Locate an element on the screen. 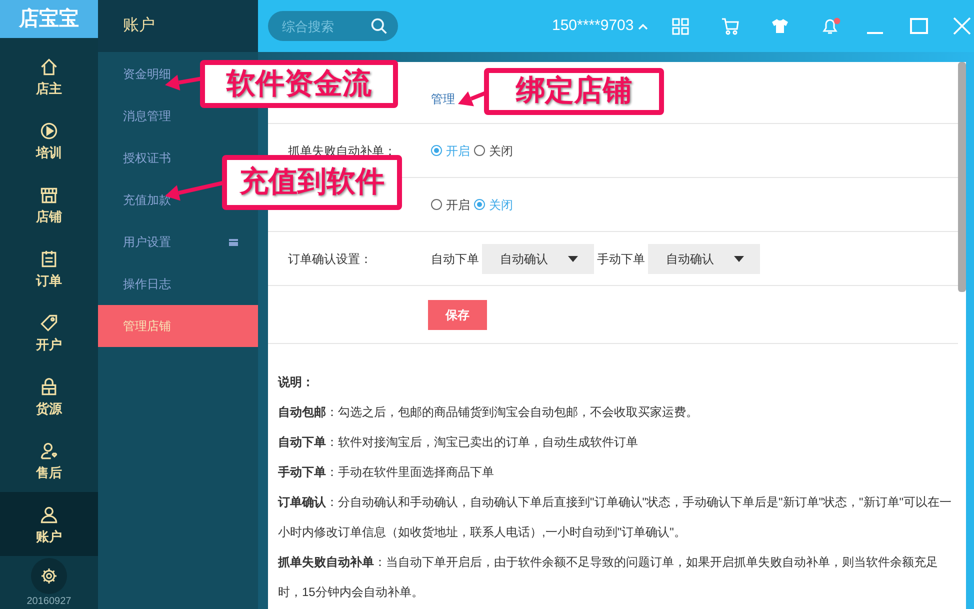 The image size is (974, 609). callout-text: 绑定店铺 is located at coordinates (574, 91).